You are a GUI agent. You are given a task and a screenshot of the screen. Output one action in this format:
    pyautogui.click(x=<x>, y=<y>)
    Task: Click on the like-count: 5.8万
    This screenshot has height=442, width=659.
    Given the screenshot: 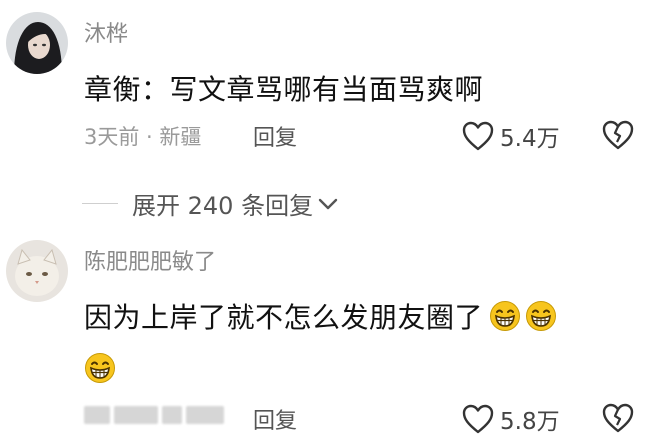 What is the action you would take?
    pyautogui.click(x=530, y=422)
    